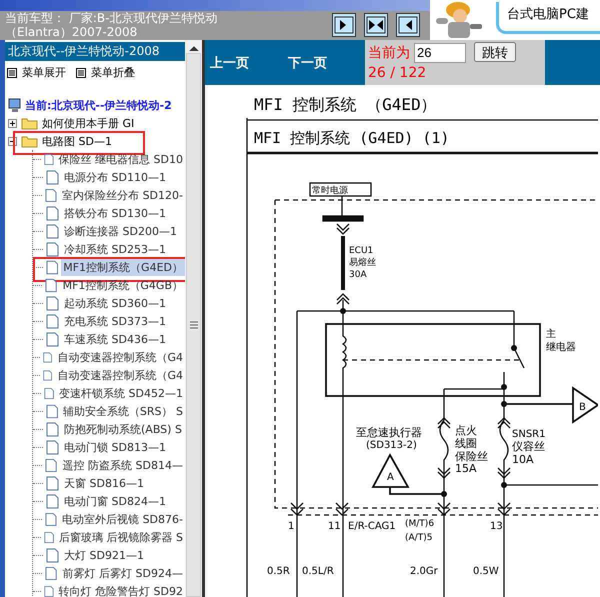 This screenshot has width=600, height=597. I want to click on diagram-label: 仪容丝, so click(528, 446).